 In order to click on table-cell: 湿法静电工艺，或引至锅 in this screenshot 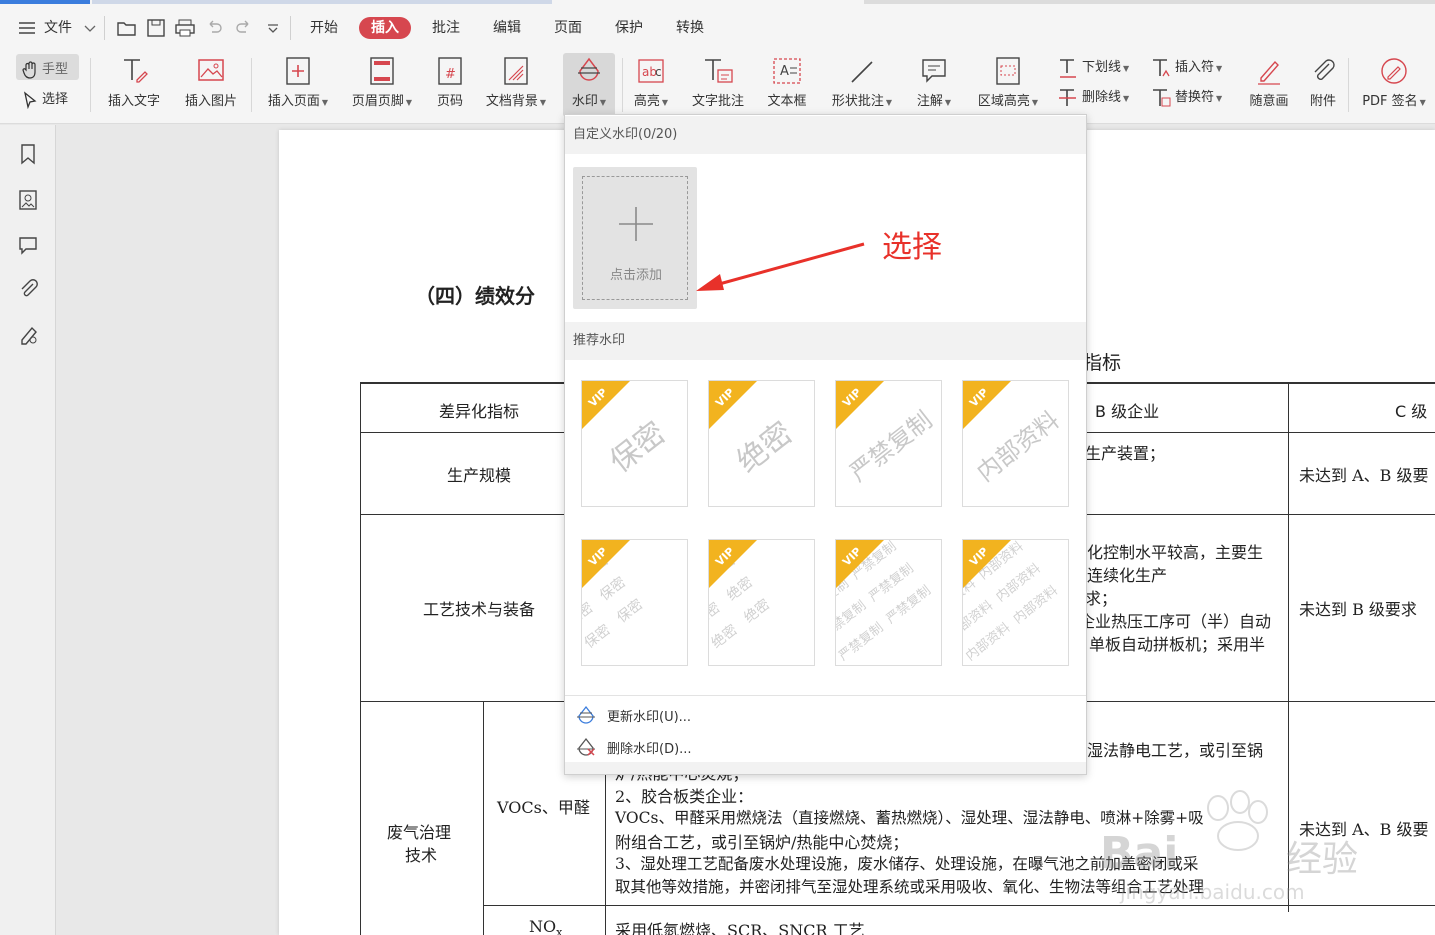, I will do `click(1175, 750)`.